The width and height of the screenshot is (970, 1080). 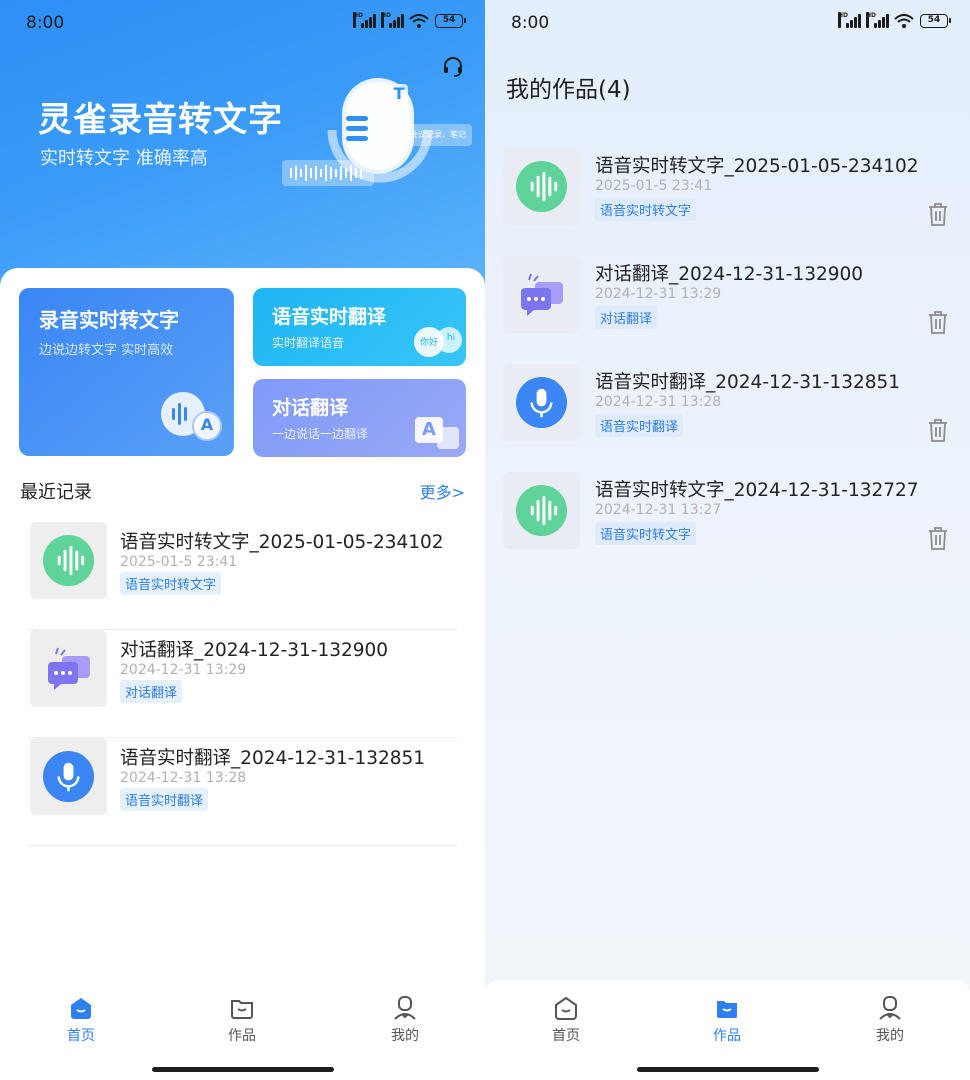 What do you see at coordinates (183, 670) in the screenshot?
I see `record-date: 2024-12-31 13:29` at bounding box center [183, 670].